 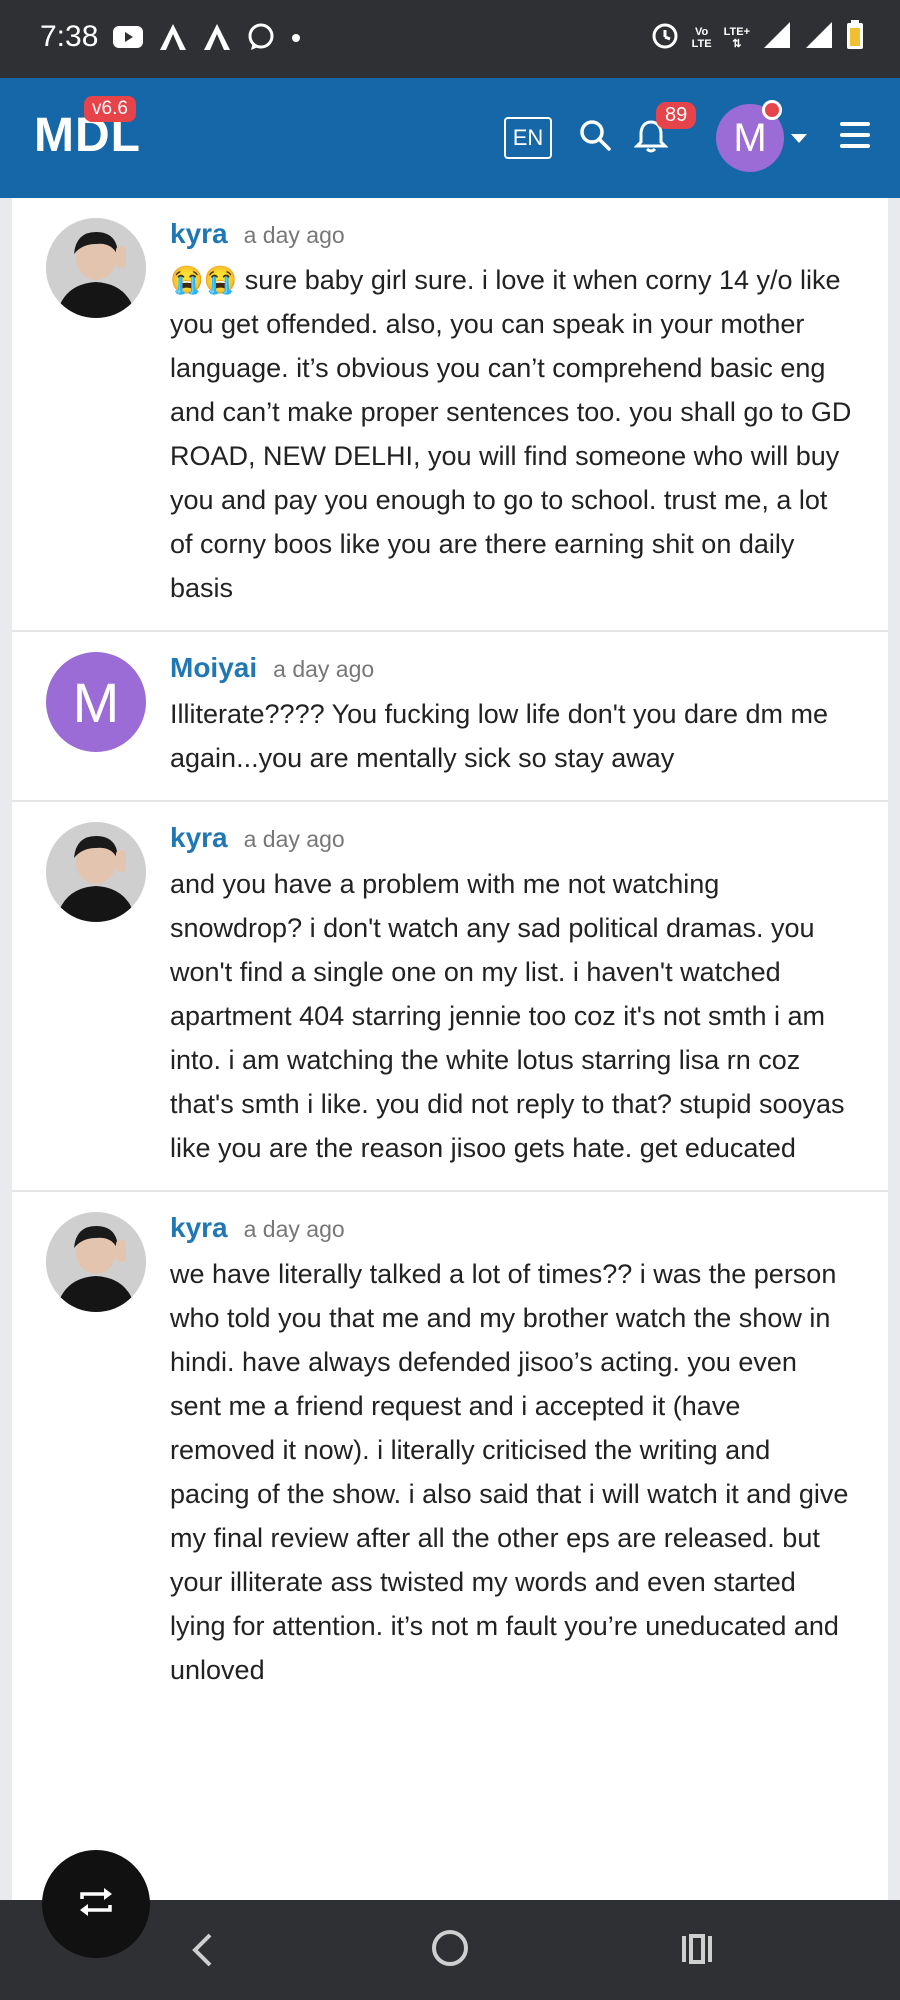 What do you see at coordinates (213, 668) in the screenshot?
I see `comment-author: Moiyai` at bounding box center [213, 668].